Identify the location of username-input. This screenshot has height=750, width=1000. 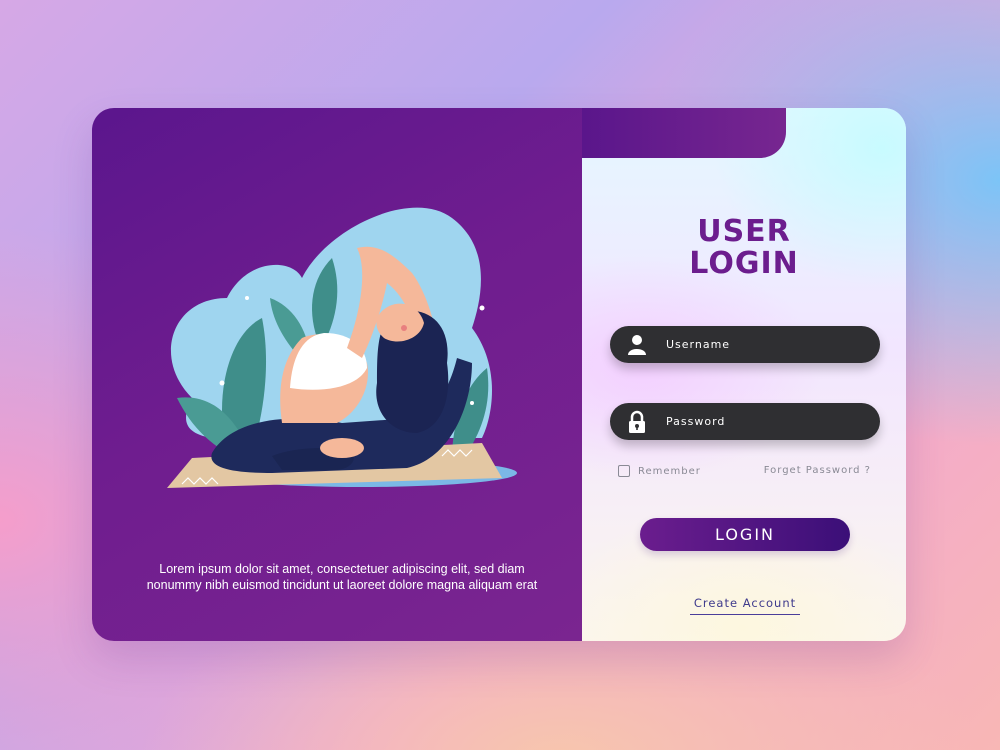
(766, 344).